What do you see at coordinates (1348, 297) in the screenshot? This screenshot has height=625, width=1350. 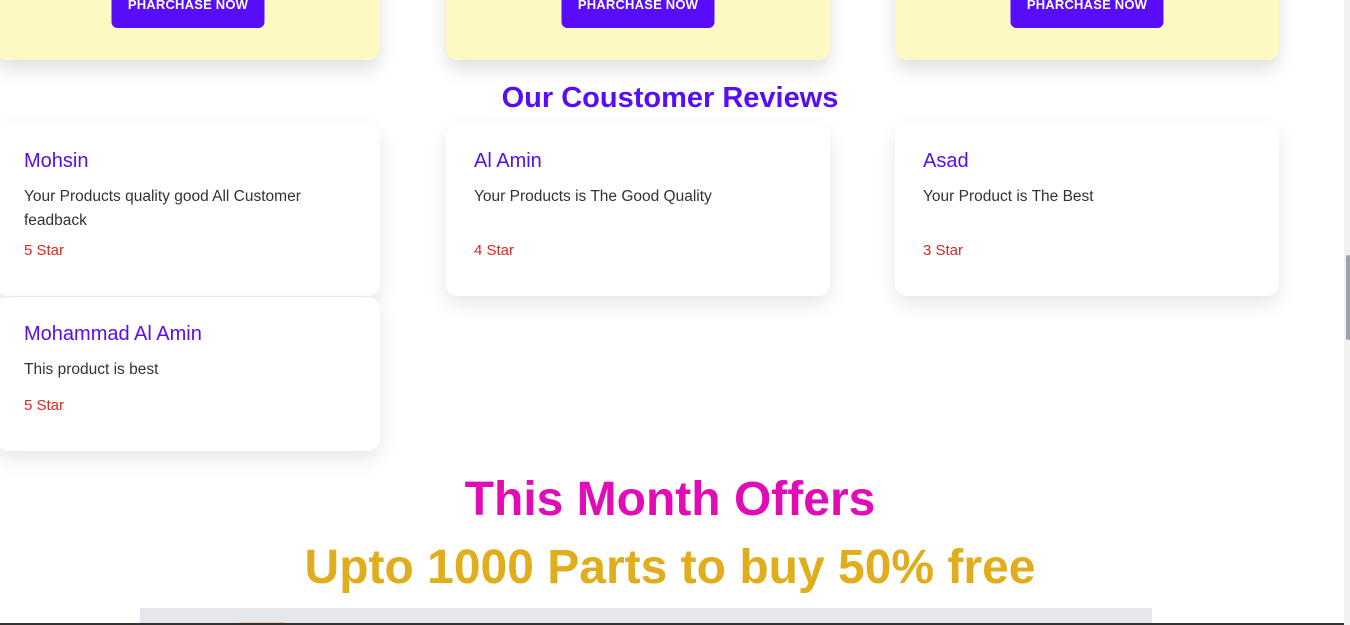 I see `scrollbar-thumb` at bounding box center [1348, 297].